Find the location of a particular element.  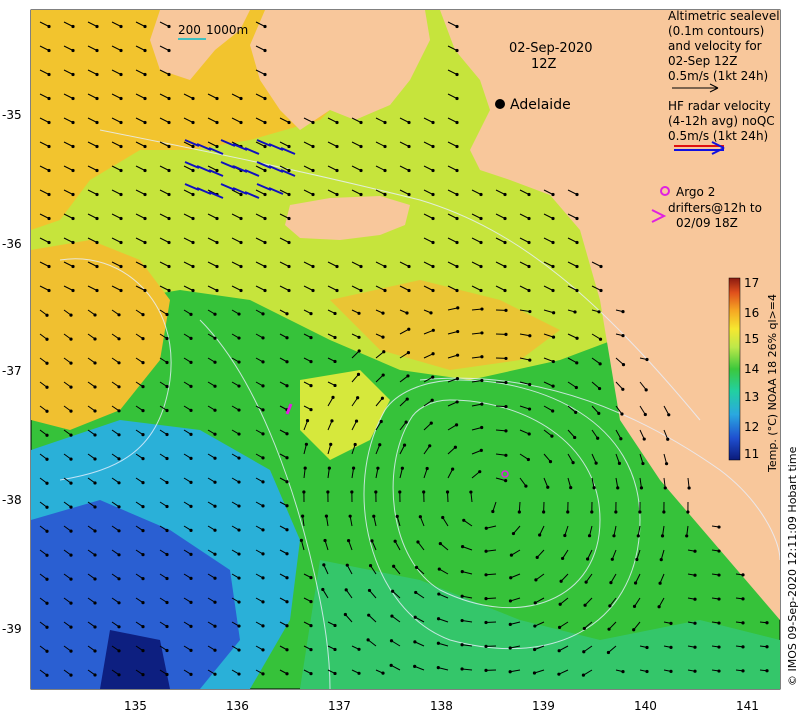

colorbar-tick: 13 is located at coordinates (751, 397).